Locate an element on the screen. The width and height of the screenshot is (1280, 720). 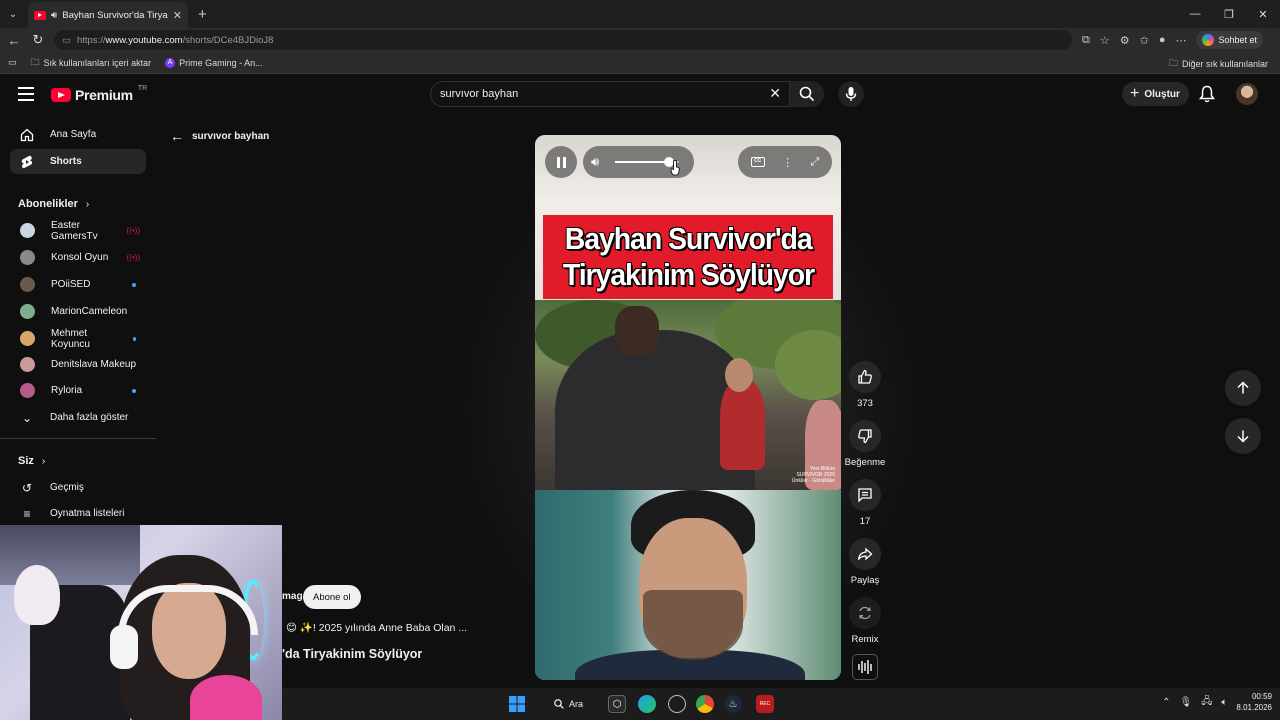
steam-icon: ♨ is located at coordinates (733, 704).